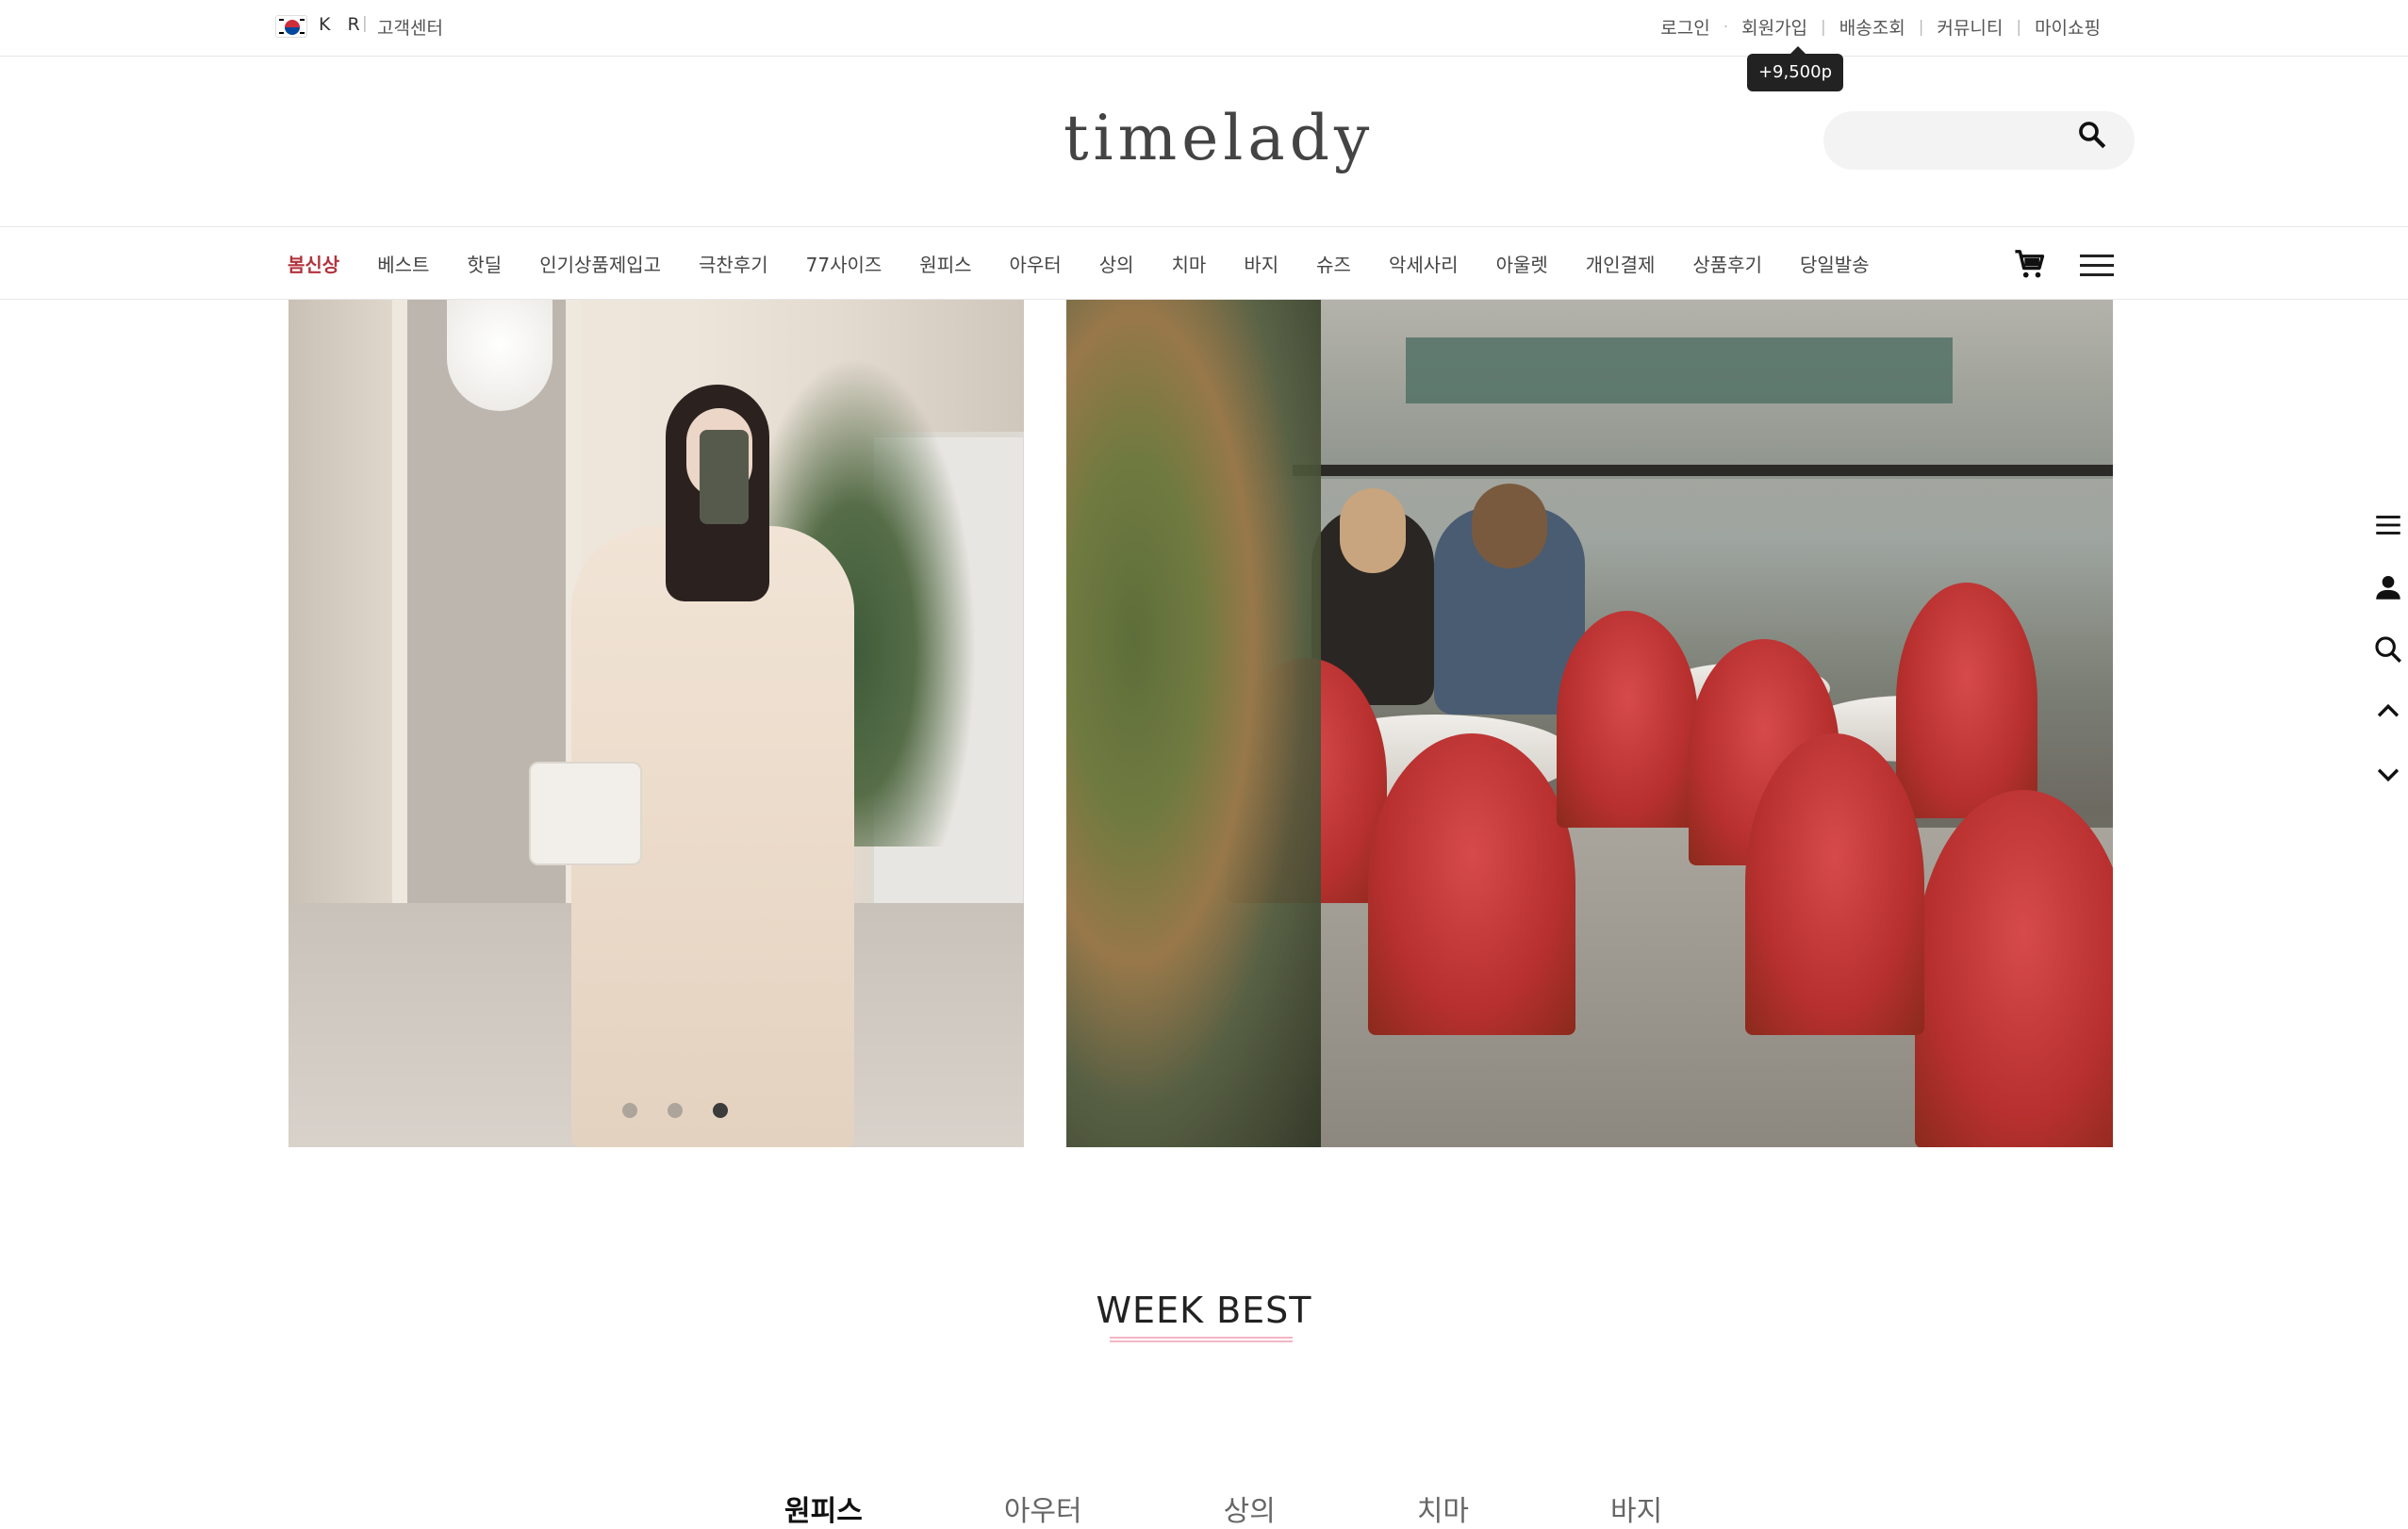 The image size is (2408, 1529). I want to click on community-link: 커뮤니티, so click(1970, 27).